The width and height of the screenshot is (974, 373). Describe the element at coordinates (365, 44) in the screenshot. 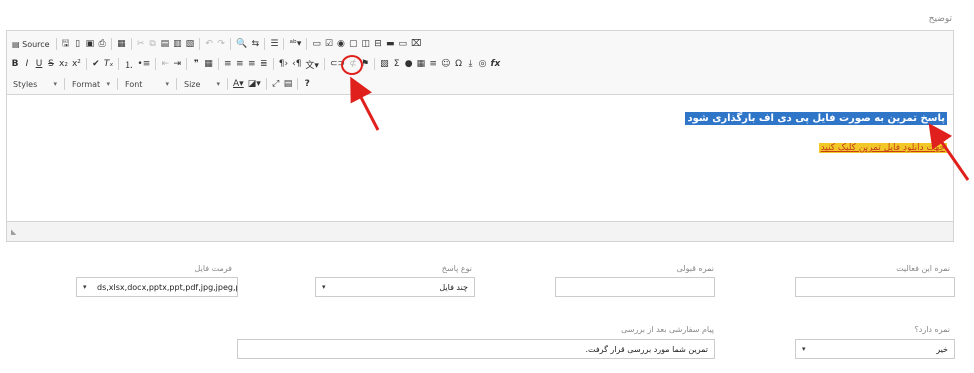

I see `textarea-icon: ◫` at that location.